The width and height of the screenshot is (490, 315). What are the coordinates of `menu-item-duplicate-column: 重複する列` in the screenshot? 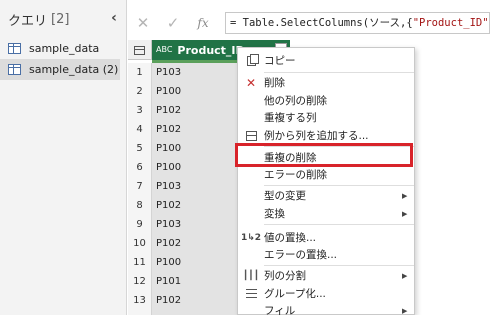 It's located at (326, 117).